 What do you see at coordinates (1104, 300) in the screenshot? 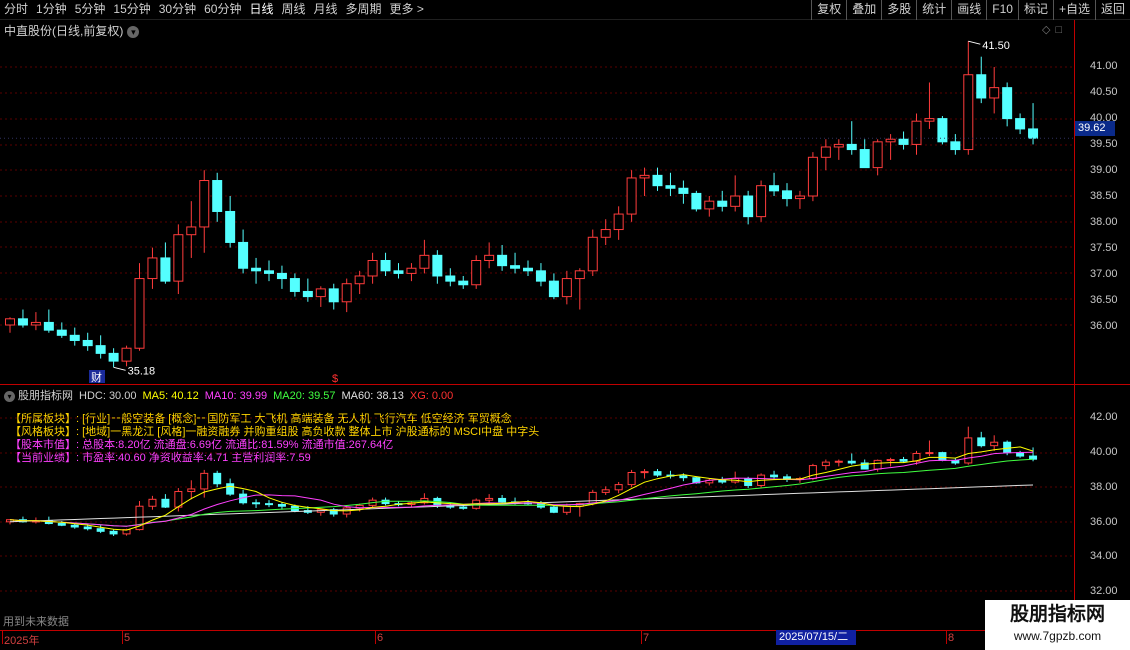
I see `price-tick: 36.50` at bounding box center [1104, 300].